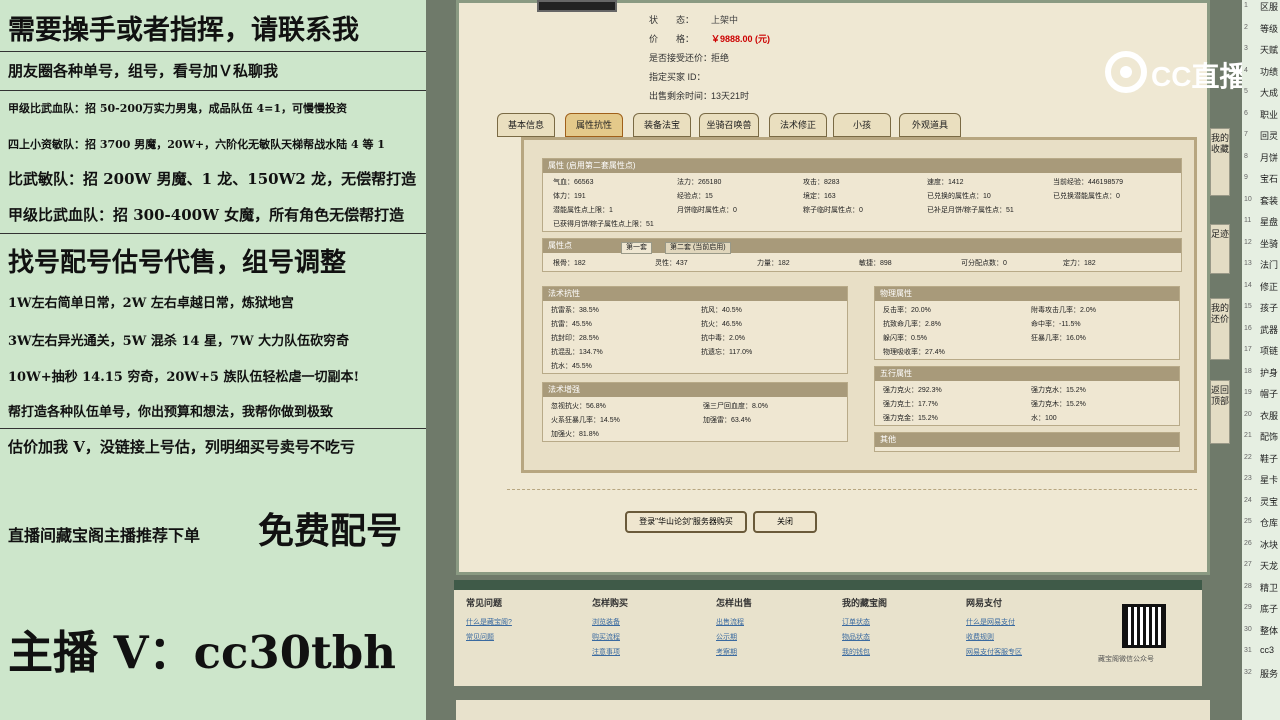 The height and width of the screenshot is (720, 1280). I want to click on point-value: 根骨：182, so click(569, 263).